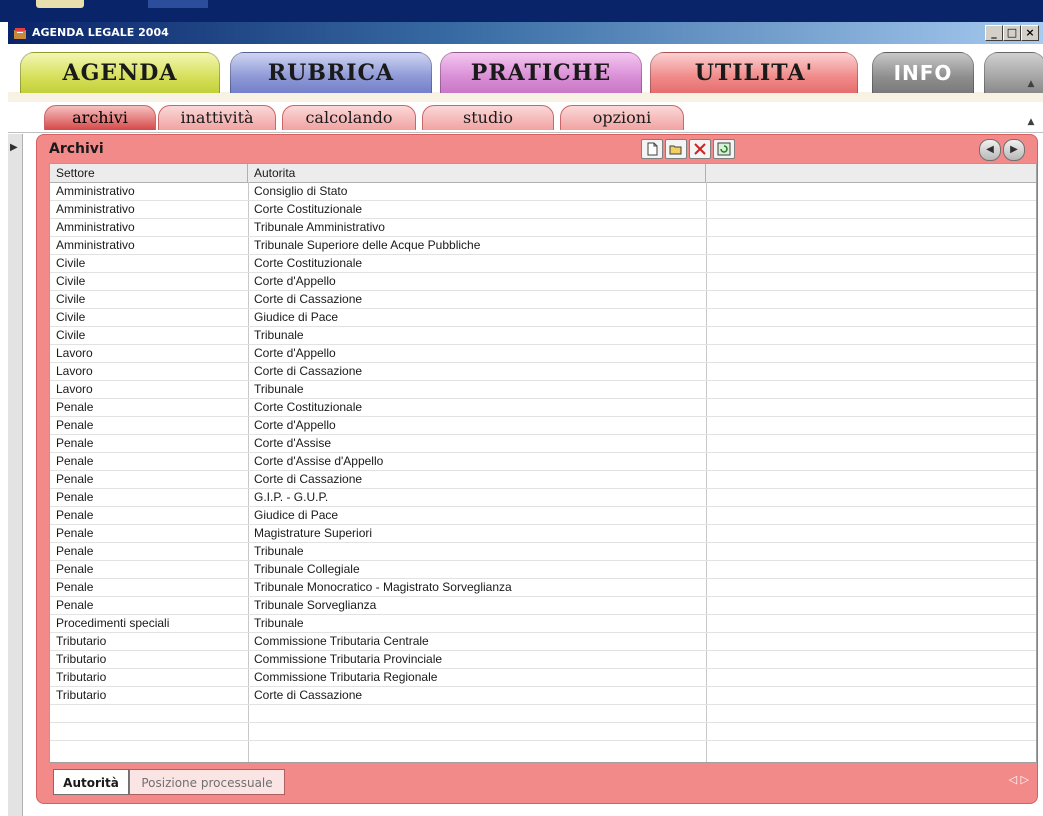 The height and width of the screenshot is (816, 1043). What do you see at coordinates (543, 389) in the screenshot?
I see `table-row: Lavoro Tribunale` at bounding box center [543, 389].